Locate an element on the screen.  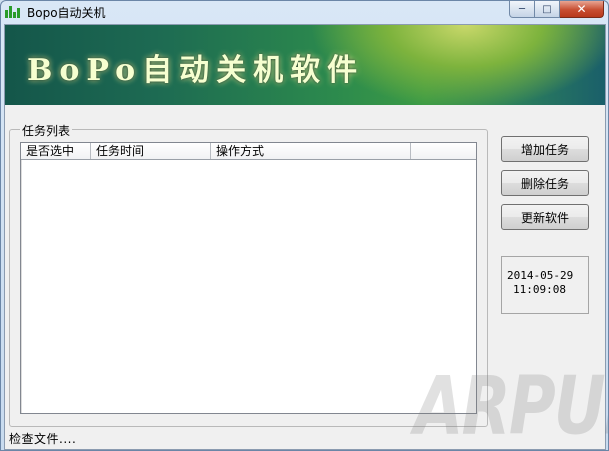
maximize-icon: □ is located at coordinates (547, 9).